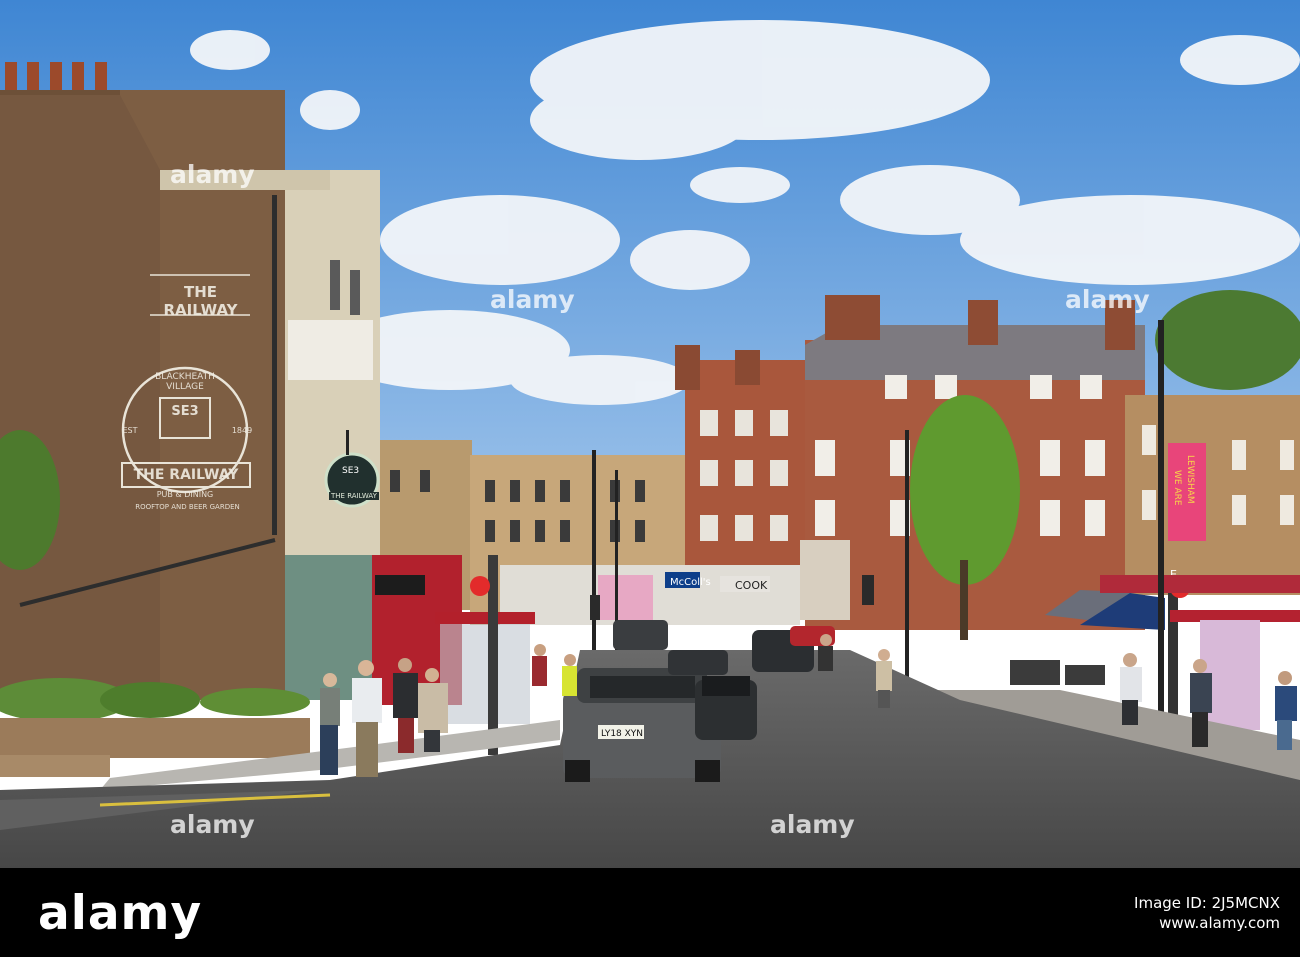  What do you see at coordinates (1190, 479) in the screenshot?
I see `svg-text: LEWISHAM` at bounding box center [1190, 479].